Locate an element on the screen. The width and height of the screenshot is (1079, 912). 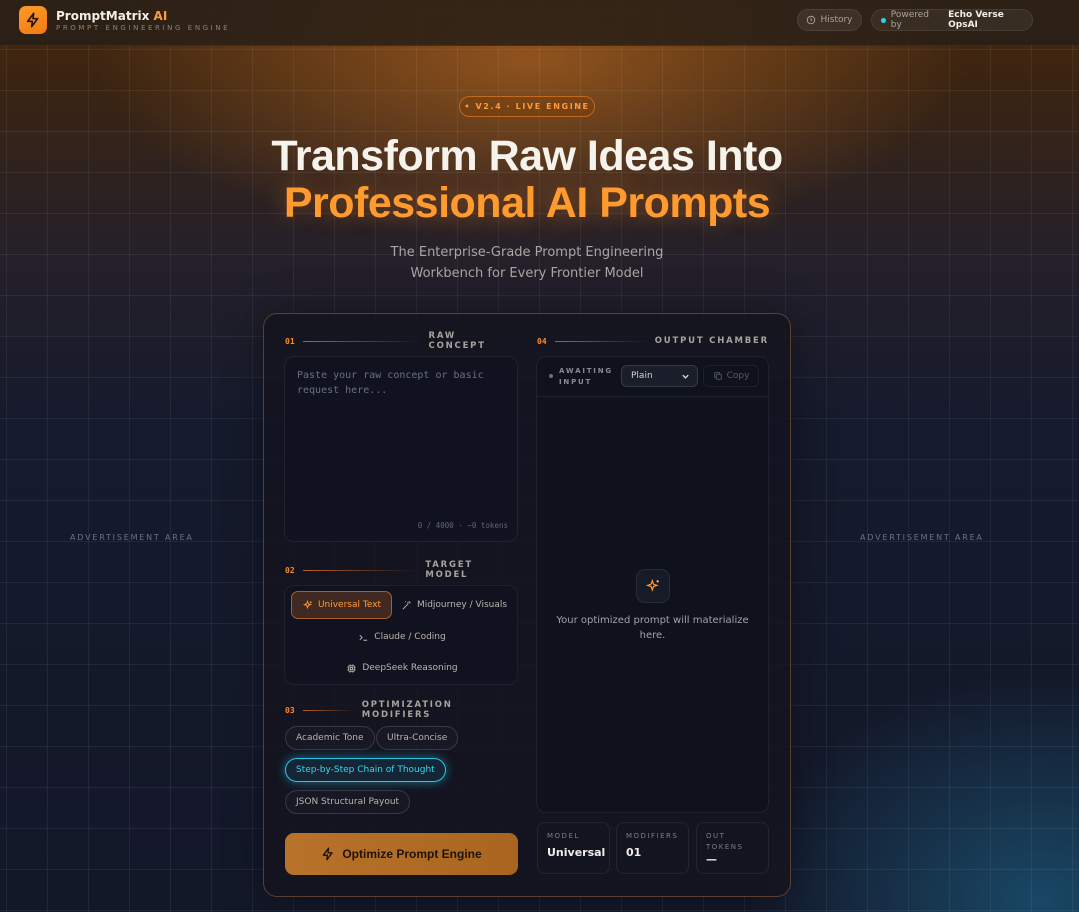
hero-title-line2: Professional AI Prompts is located at coordinates (527, 203).